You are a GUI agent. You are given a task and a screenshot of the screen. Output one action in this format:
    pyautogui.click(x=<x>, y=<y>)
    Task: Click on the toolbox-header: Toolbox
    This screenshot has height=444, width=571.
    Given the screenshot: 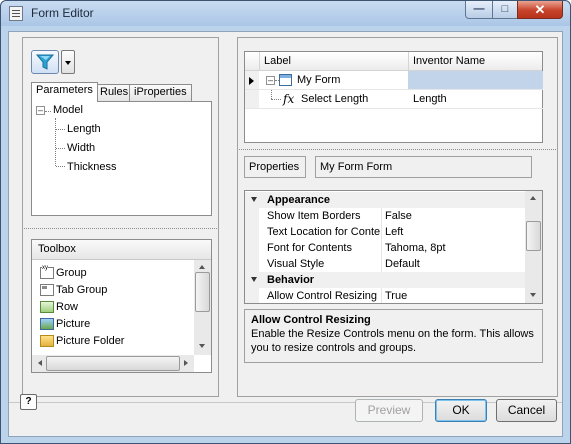 What is the action you would take?
    pyautogui.click(x=121, y=250)
    